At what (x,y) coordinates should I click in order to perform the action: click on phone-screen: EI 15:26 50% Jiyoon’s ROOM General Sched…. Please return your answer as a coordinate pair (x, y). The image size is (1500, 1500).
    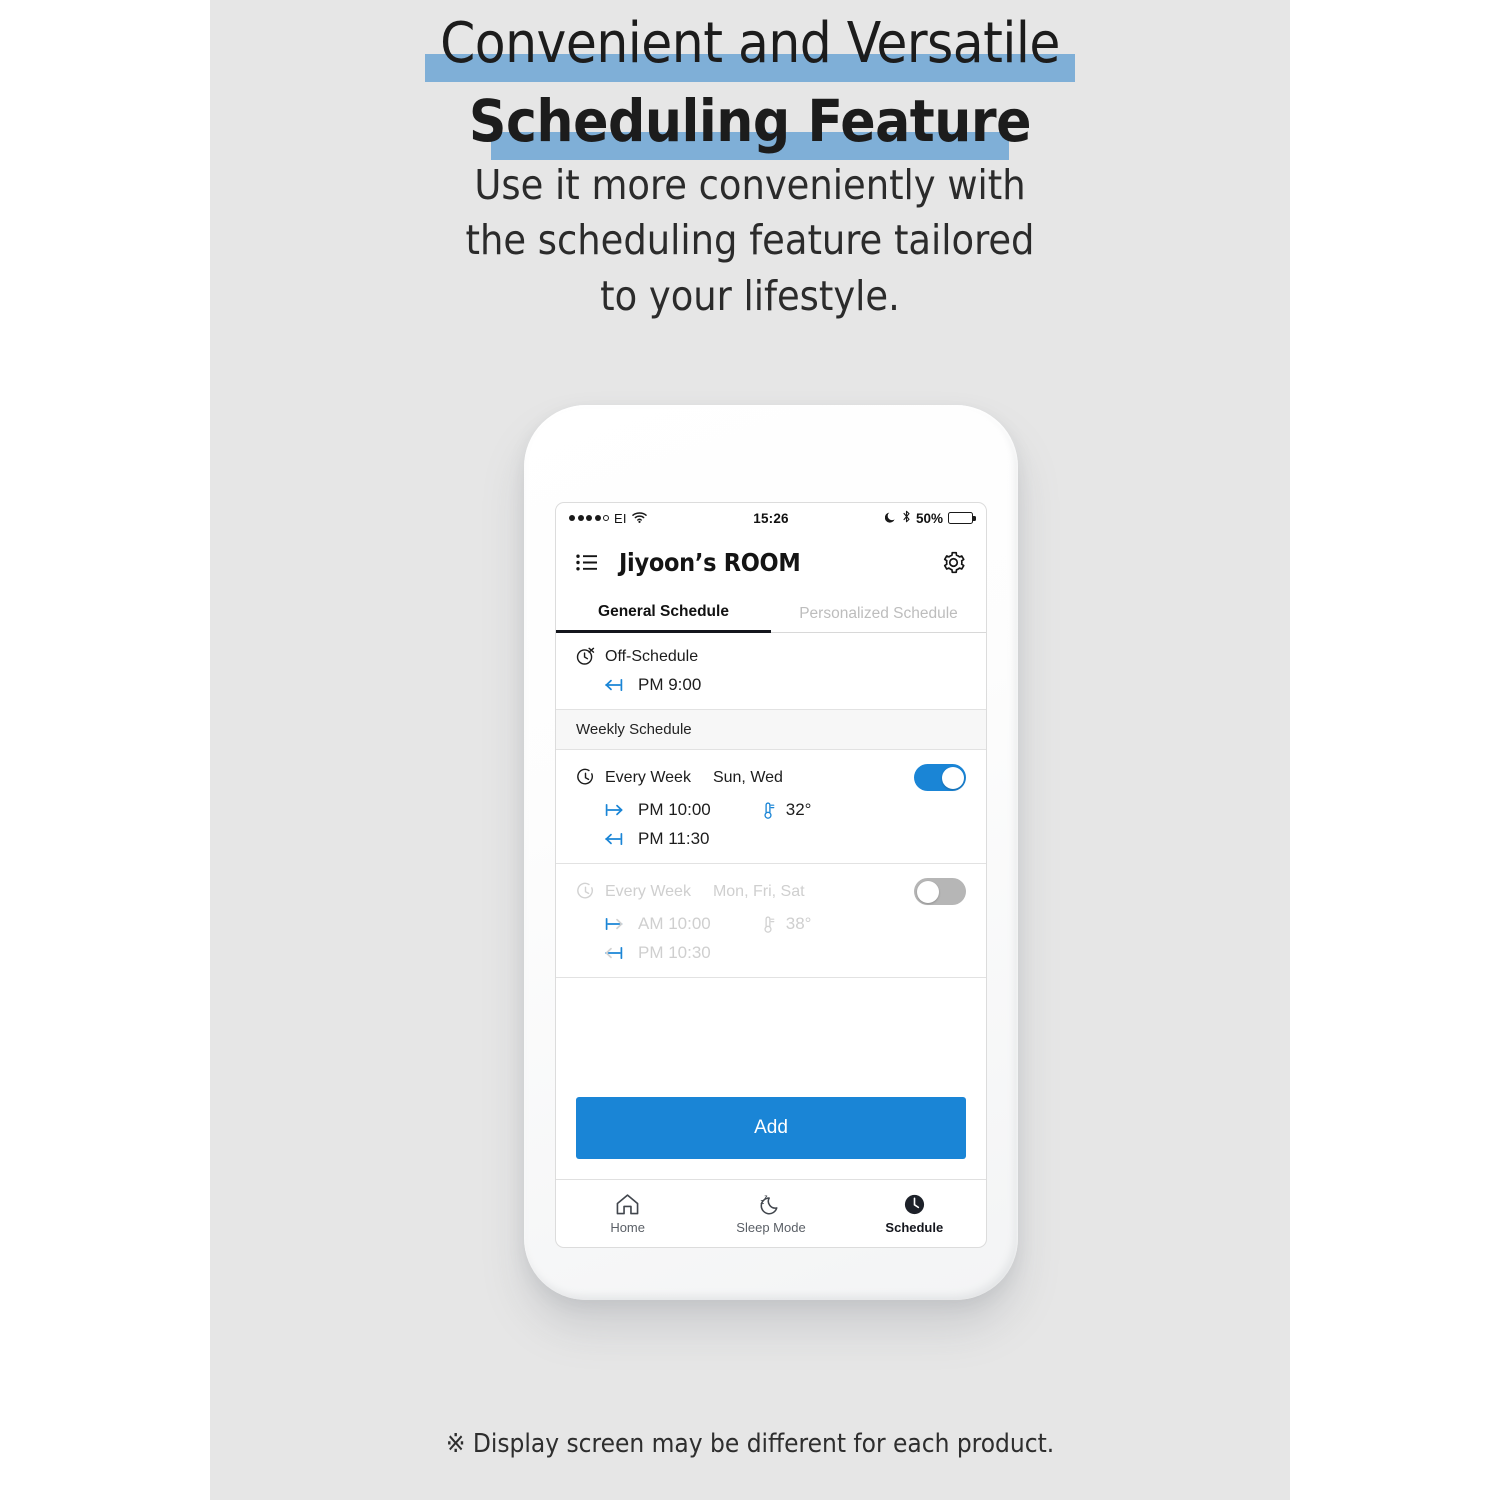
    Looking at the image, I should click on (771, 875).